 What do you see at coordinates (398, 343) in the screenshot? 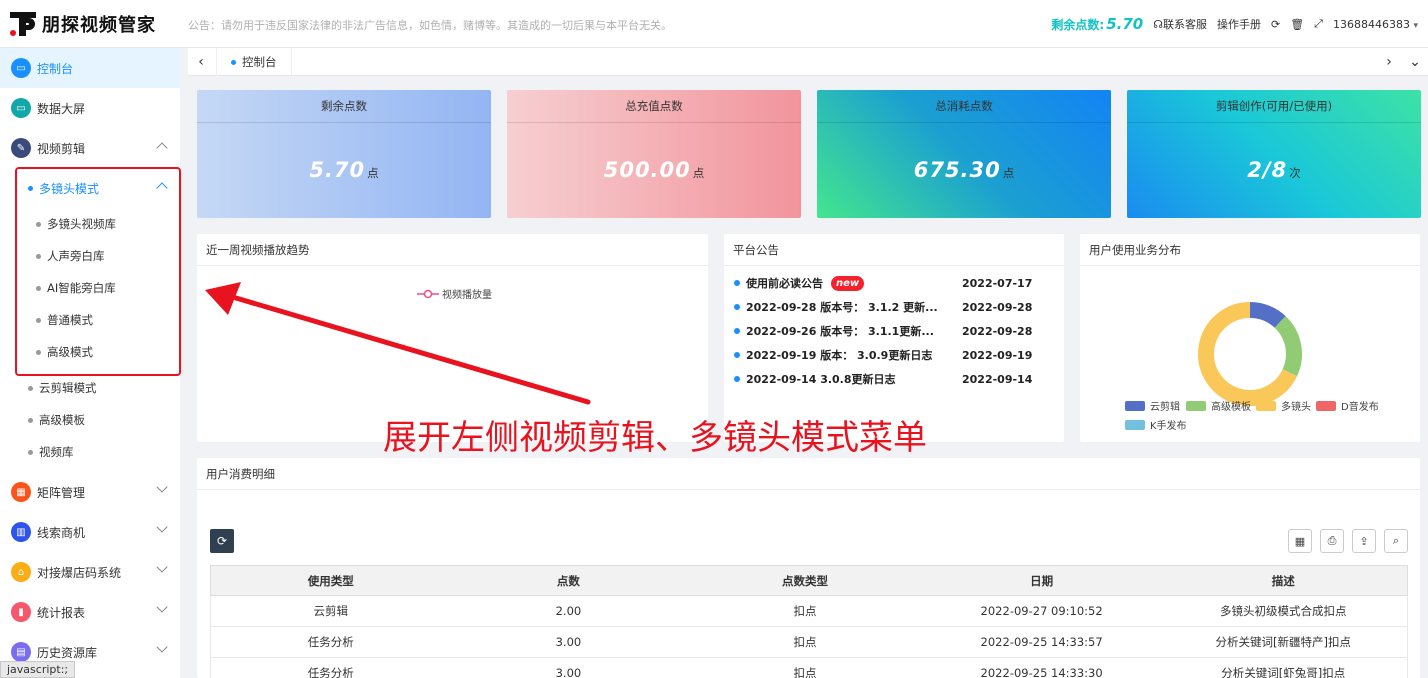
I see `annotation-arrow` at bounding box center [398, 343].